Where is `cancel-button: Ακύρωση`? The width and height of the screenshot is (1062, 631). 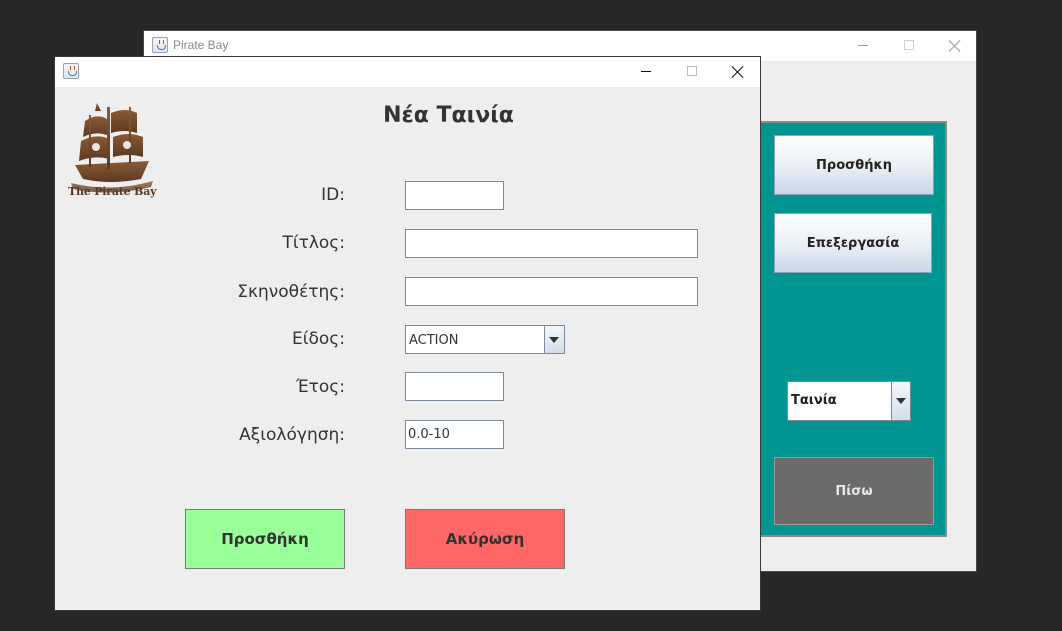 cancel-button: Ακύρωση is located at coordinates (485, 539).